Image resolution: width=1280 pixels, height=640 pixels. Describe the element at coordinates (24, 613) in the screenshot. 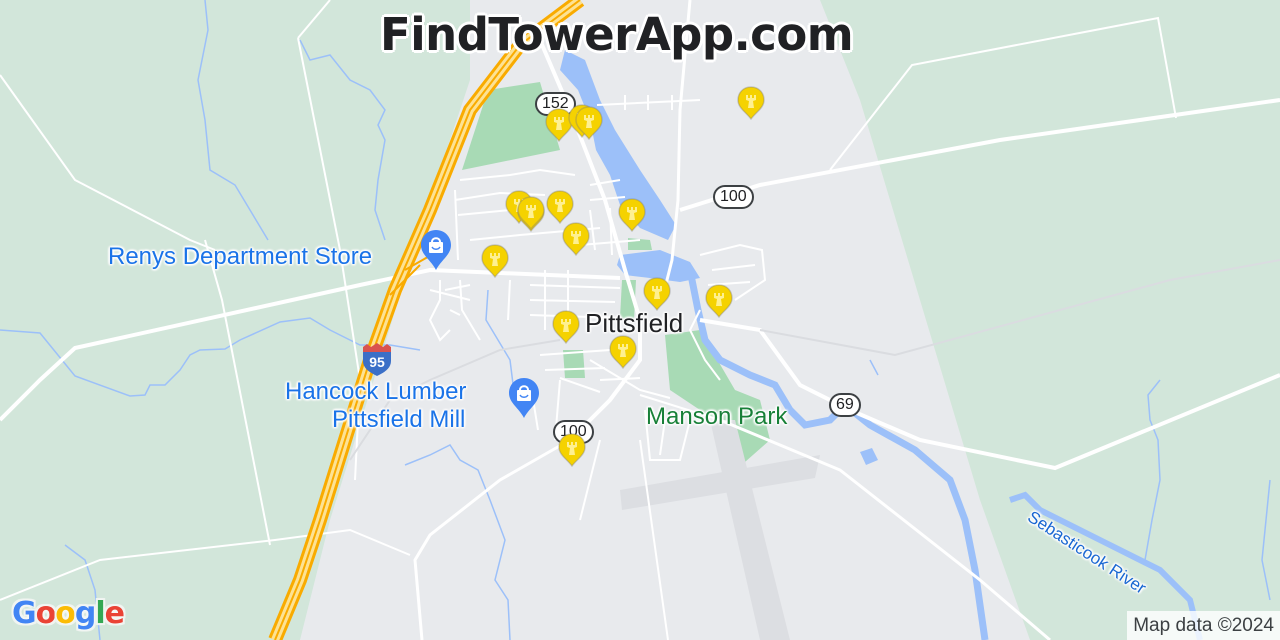

I see `google-logo-letter: G` at that location.